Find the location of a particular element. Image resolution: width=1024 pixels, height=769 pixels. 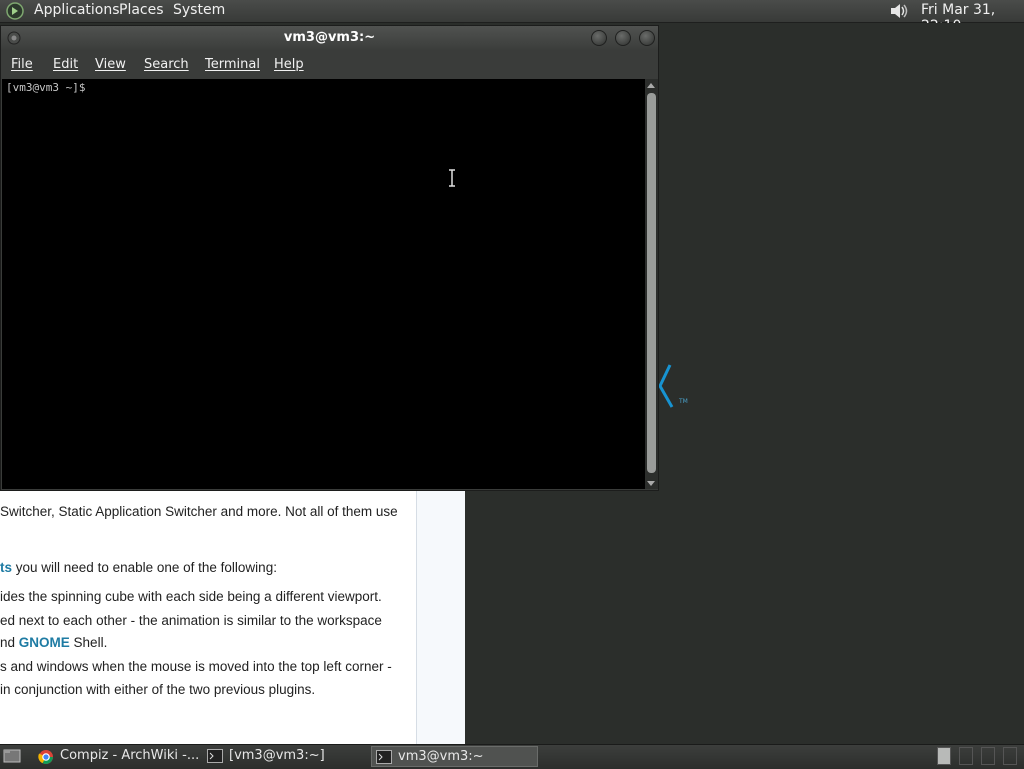

wiki-text: nd is located at coordinates (9, 642).